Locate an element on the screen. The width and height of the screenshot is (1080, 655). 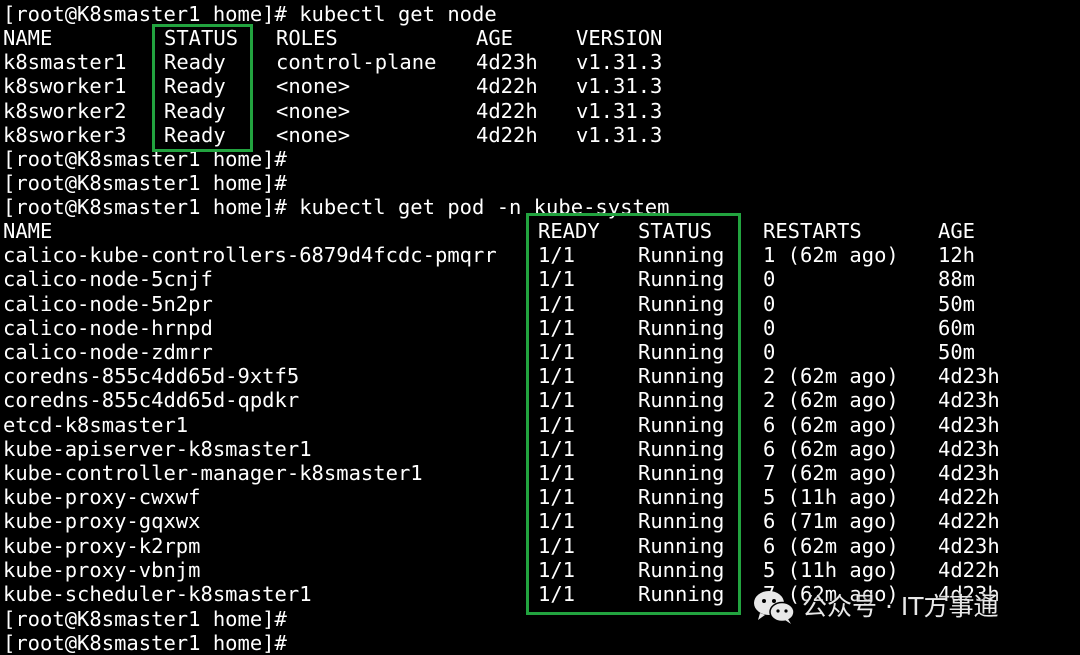
pod-row-cell: 12h is located at coordinates (957, 255).